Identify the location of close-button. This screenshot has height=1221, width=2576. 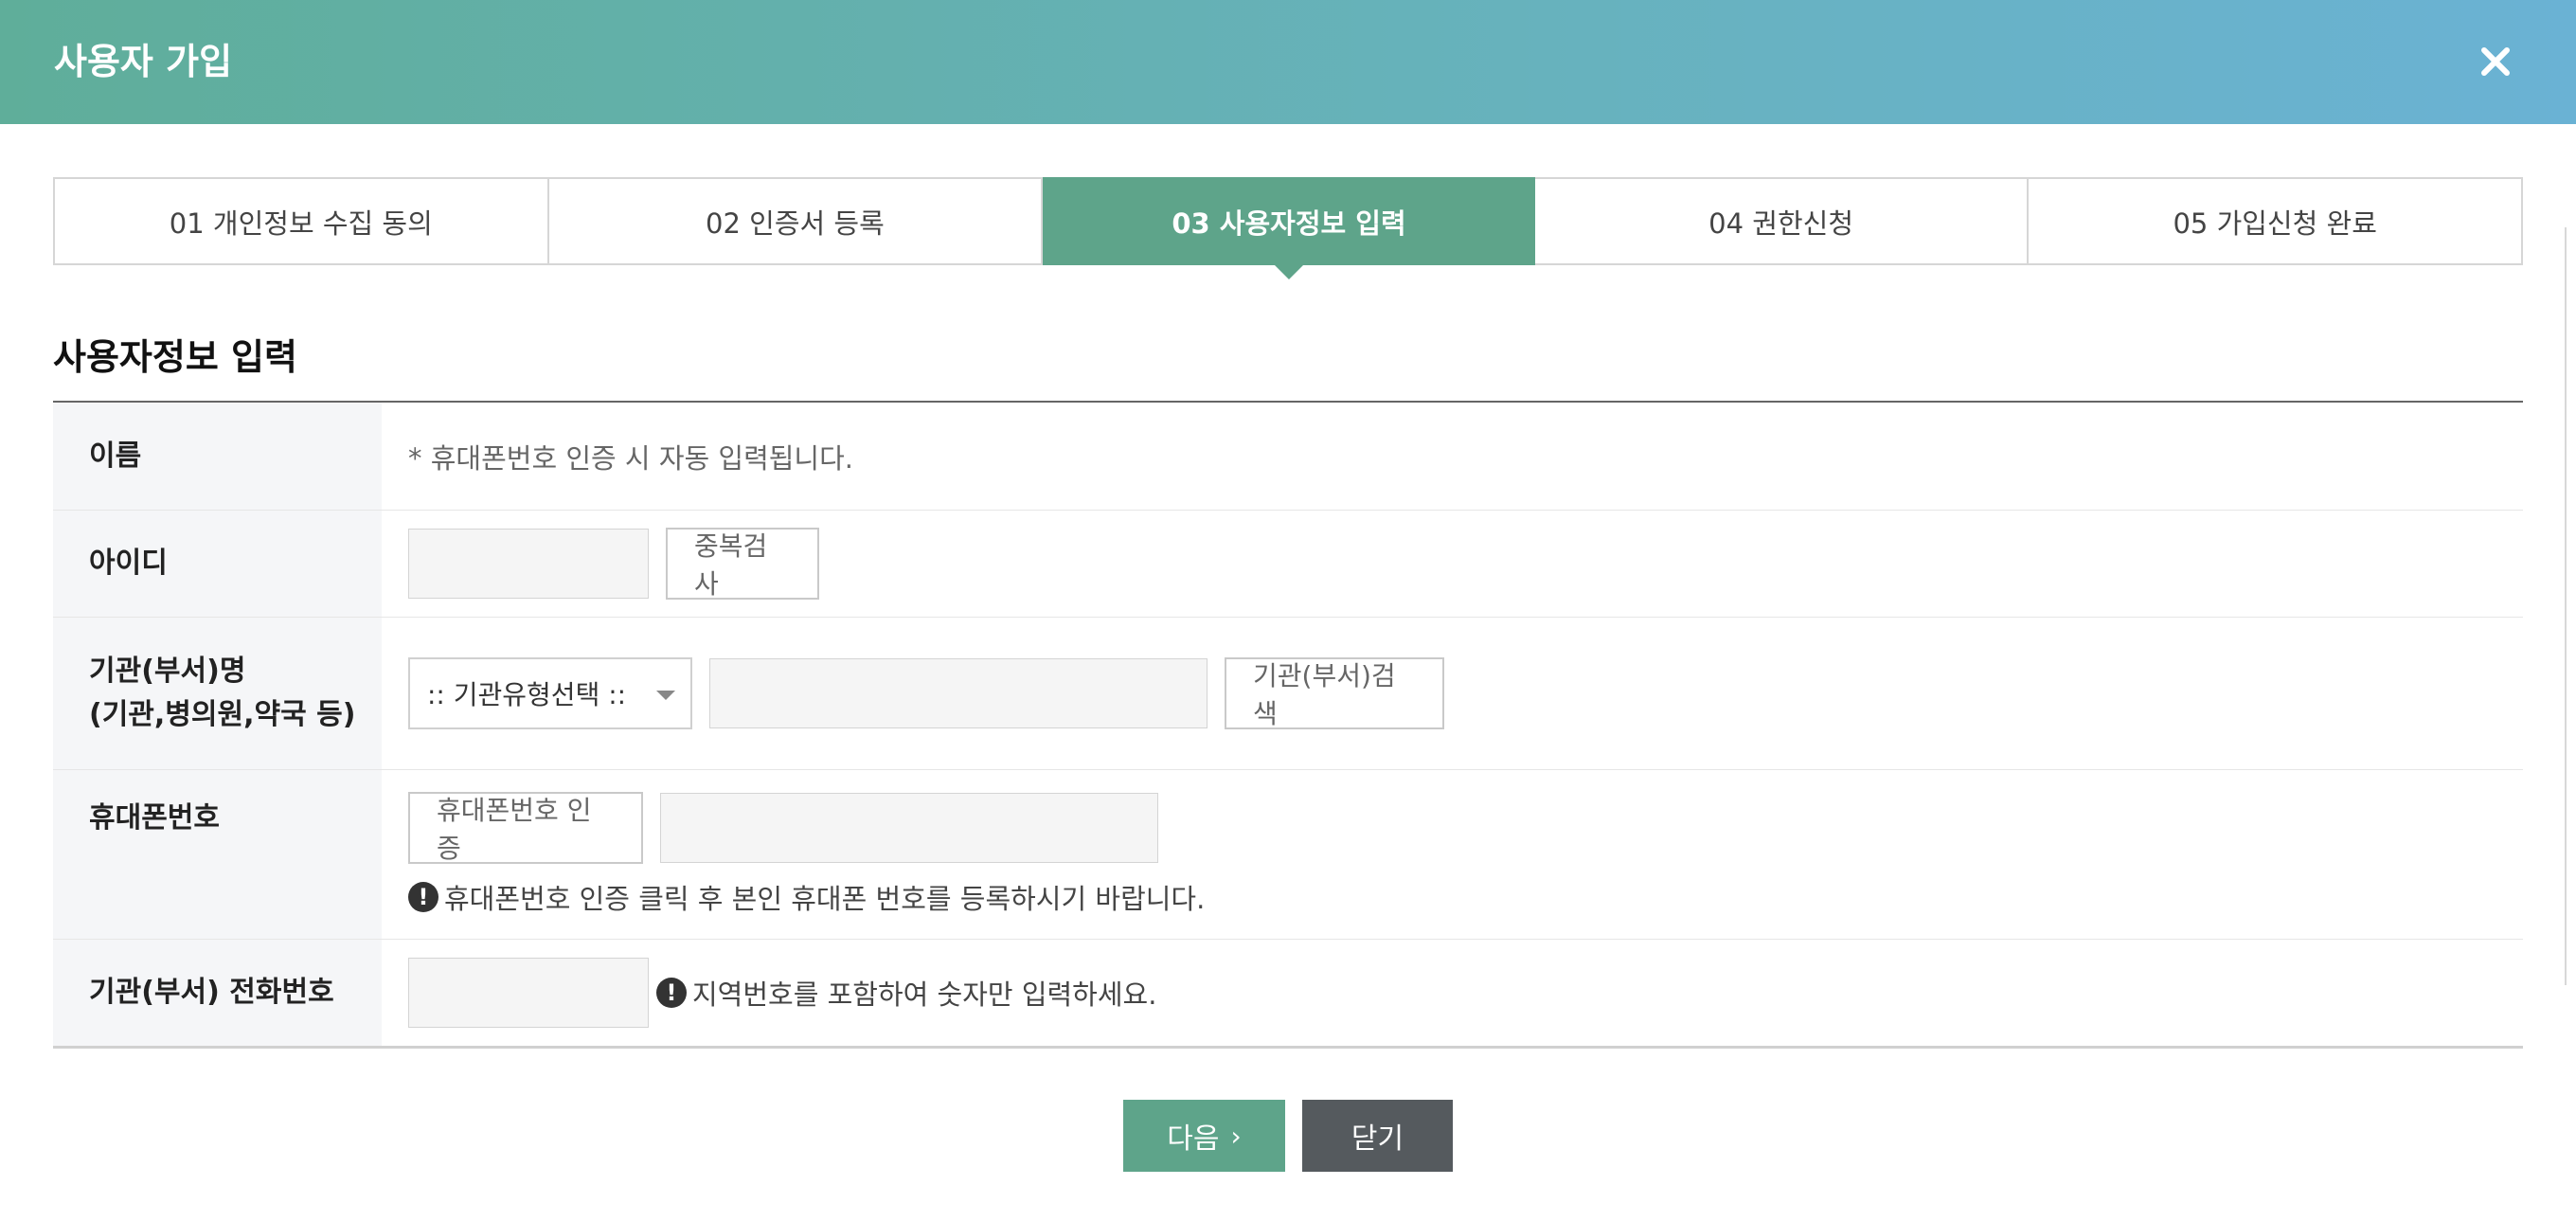
(2495, 61).